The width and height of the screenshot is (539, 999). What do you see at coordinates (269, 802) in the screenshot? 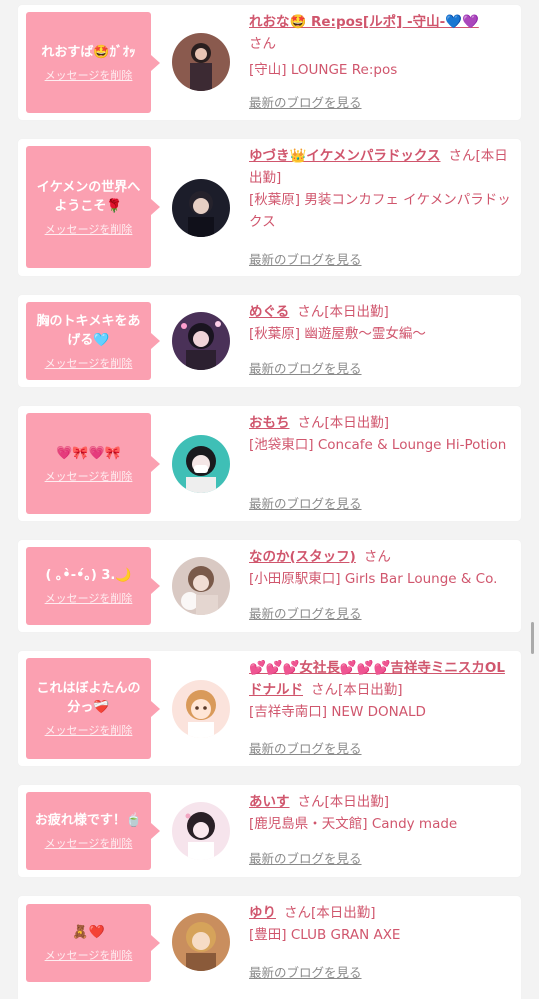
I see `cast-name-link: あいす` at bounding box center [269, 802].